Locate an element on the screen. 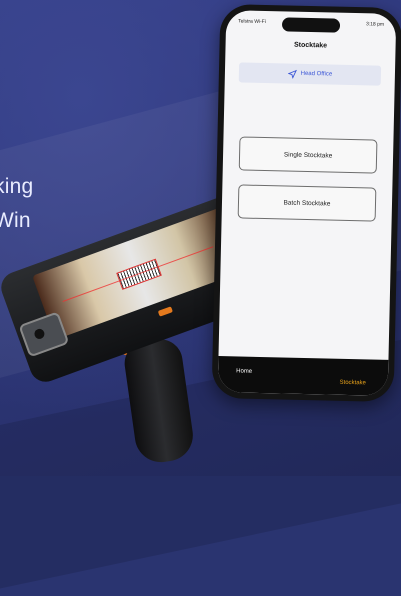 This screenshot has width=401, height=596. single-stocktake-button: Single Stocktake is located at coordinates (308, 155).